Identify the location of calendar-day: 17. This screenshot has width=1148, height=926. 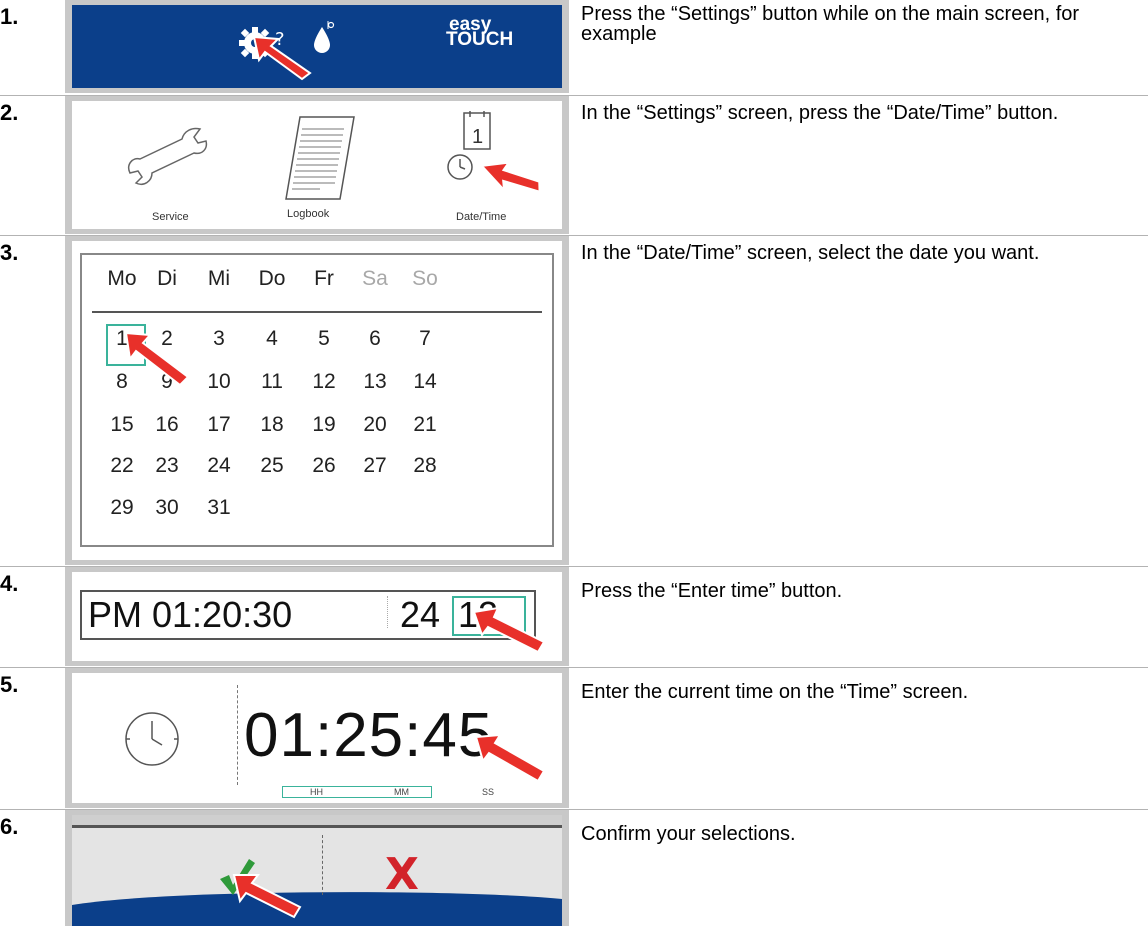
(219, 425).